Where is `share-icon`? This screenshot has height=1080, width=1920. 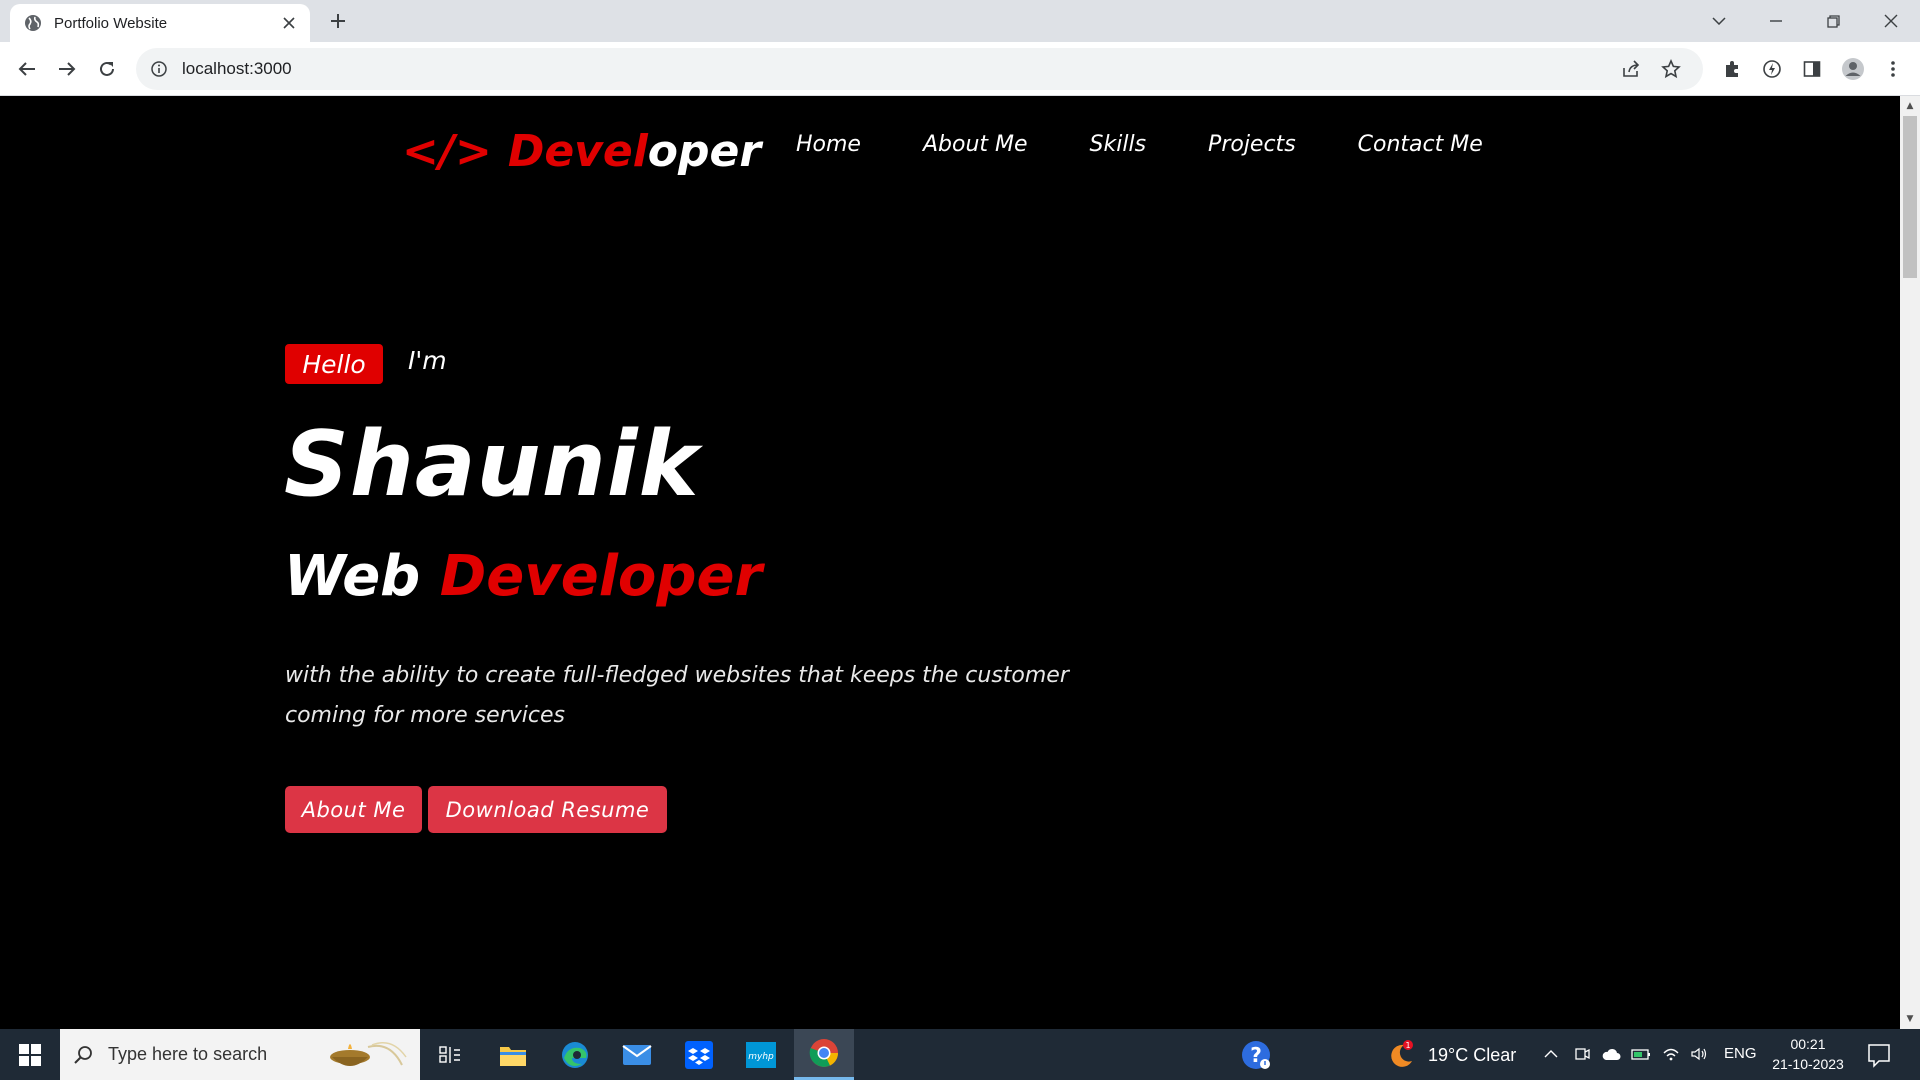 share-icon is located at coordinates (1631, 69).